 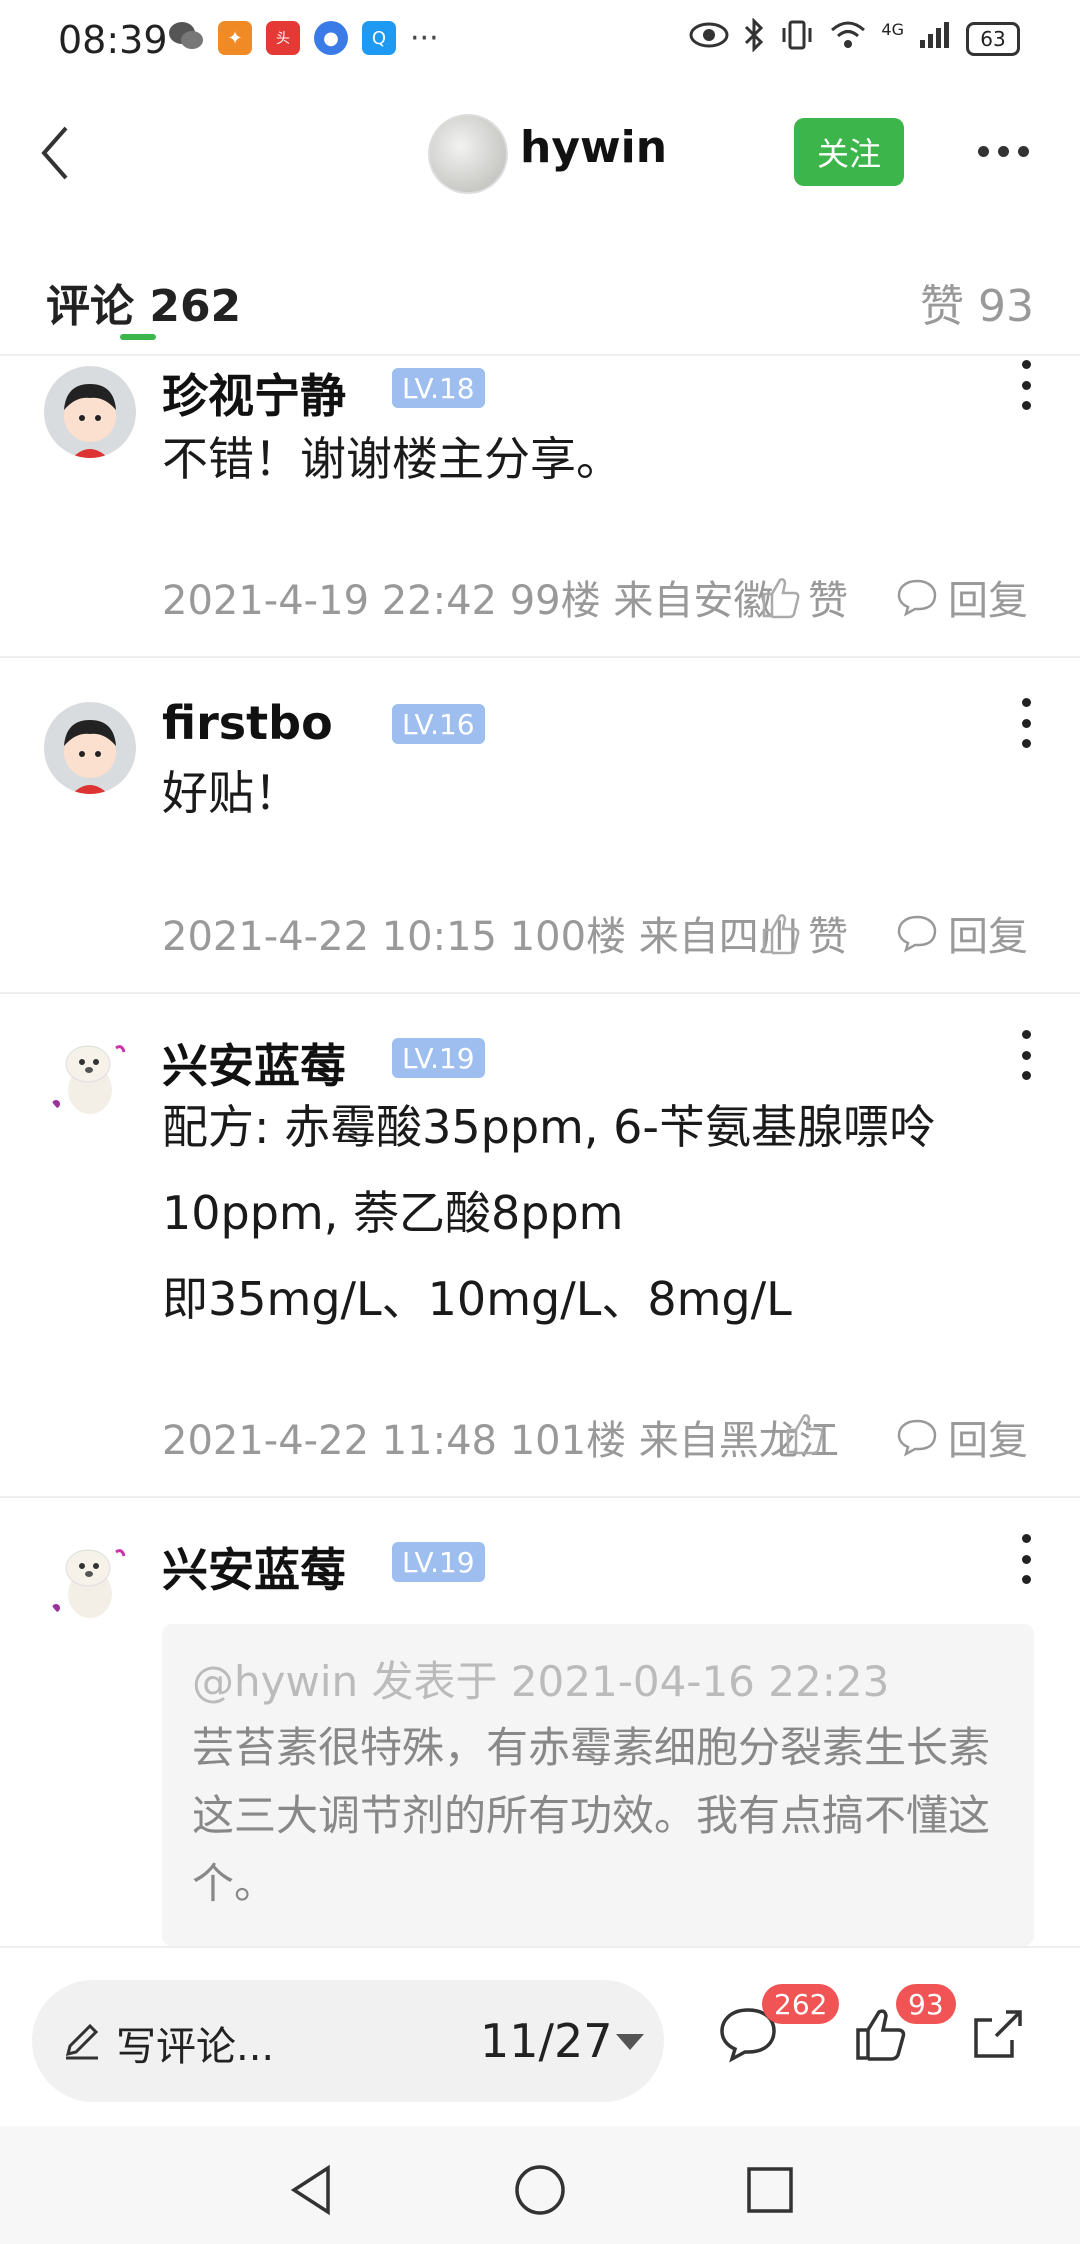 I want to click on wechat-icon, so click(x=186, y=38).